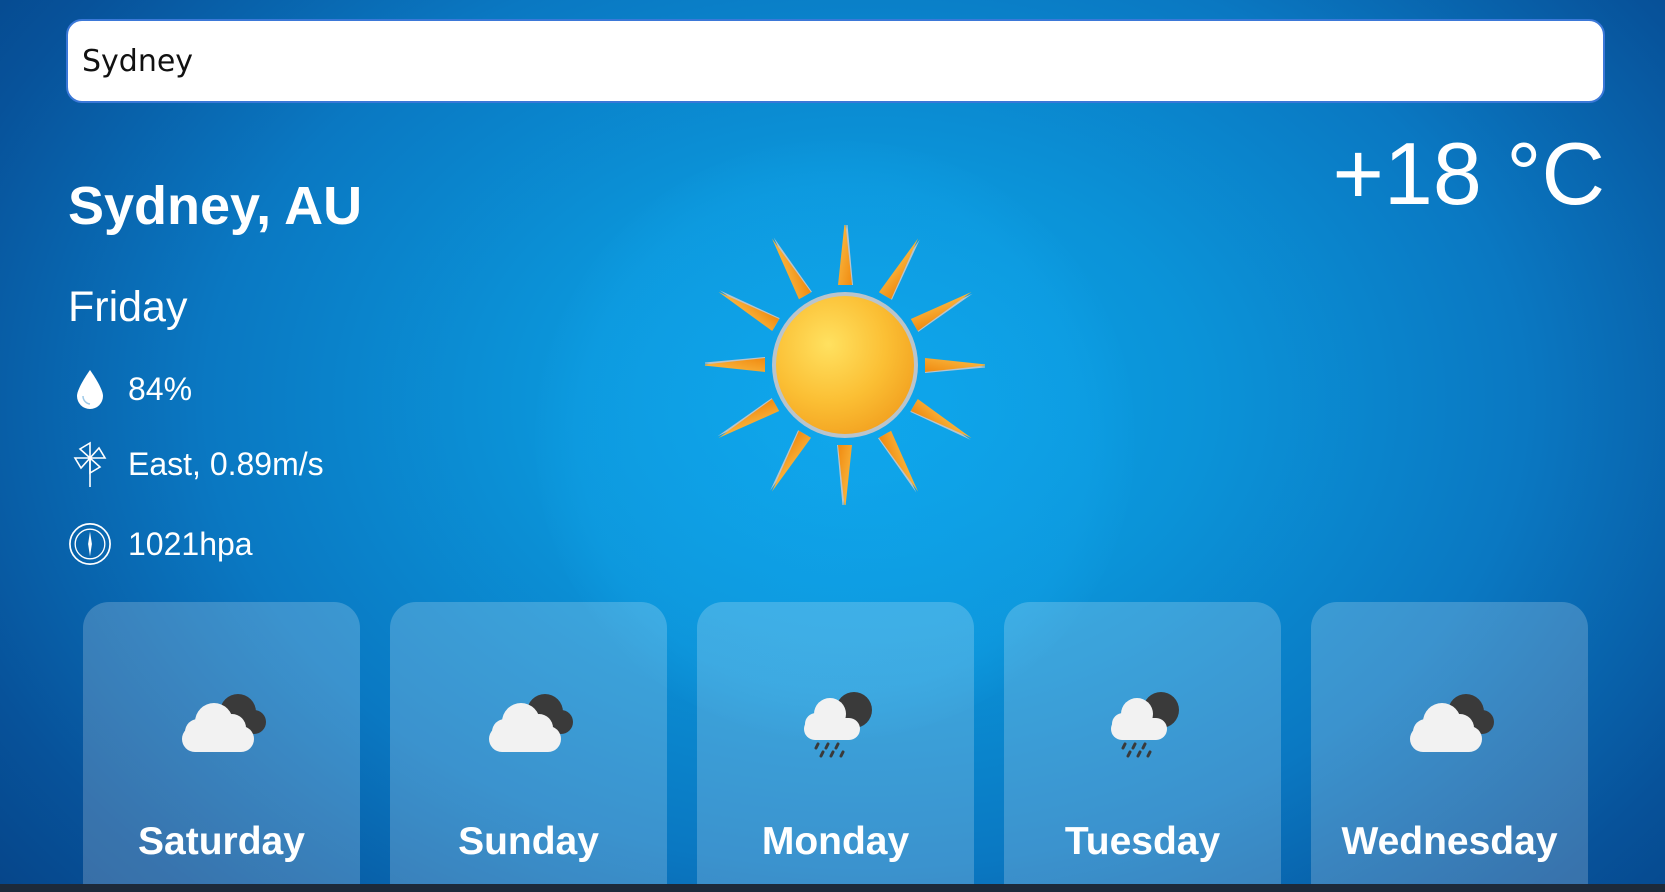 The width and height of the screenshot is (1665, 892). I want to click on forecast-card-saturday: Saturday, so click(221, 747).